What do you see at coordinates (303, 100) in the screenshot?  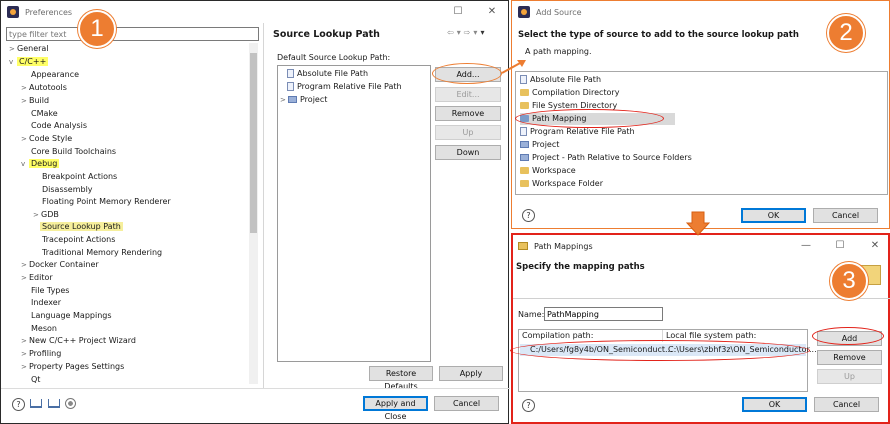 I see `list-item-project: > Project` at bounding box center [303, 100].